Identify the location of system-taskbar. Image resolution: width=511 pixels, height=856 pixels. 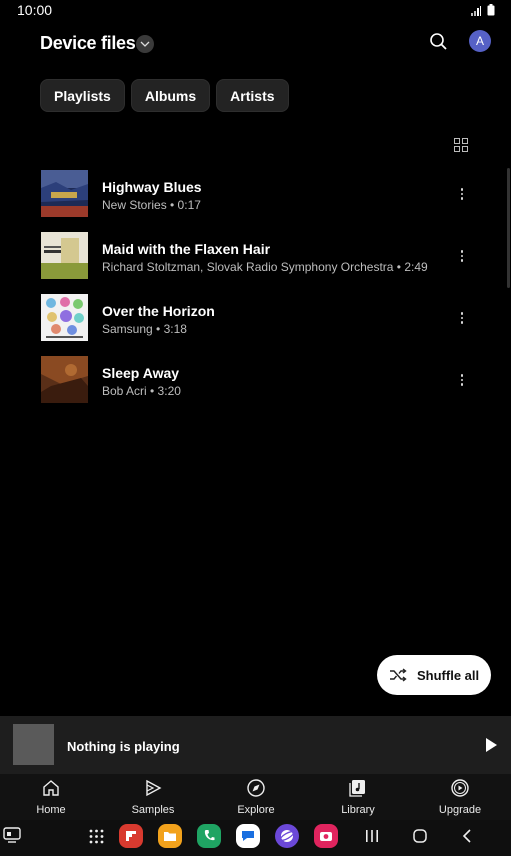
(255, 838).